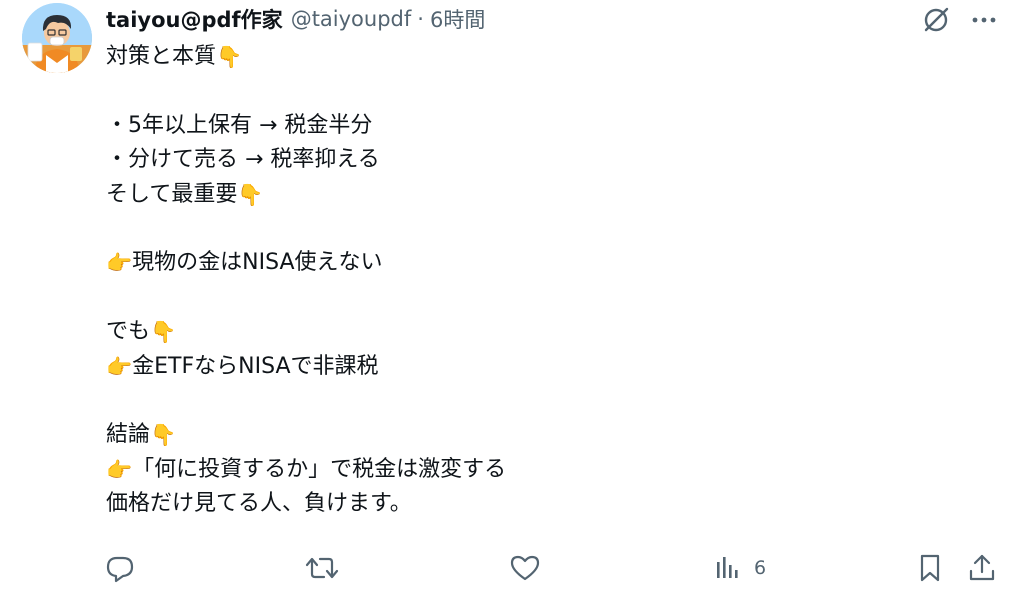 This screenshot has height=604, width=1024. What do you see at coordinates (128, 332) in the screenshot?
I see `post-line-text: でも` at bounding box center [128, 332].